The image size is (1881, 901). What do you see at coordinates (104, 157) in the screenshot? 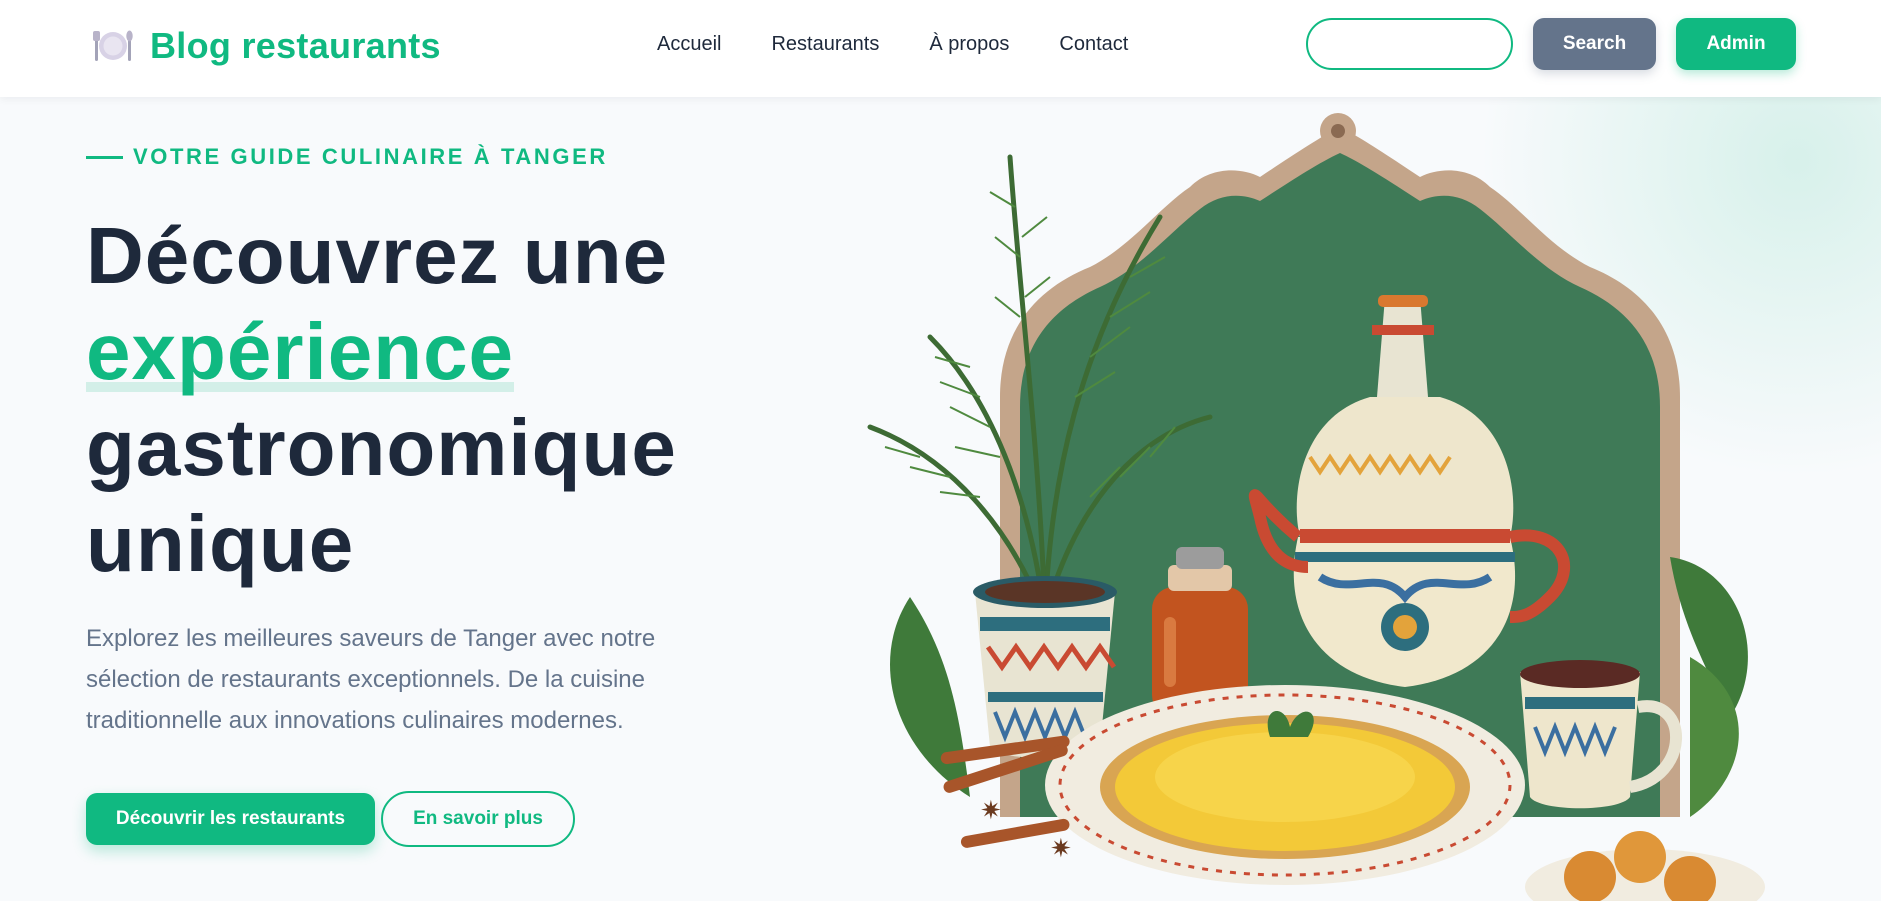
I see `eyebrow-line` at bounding box center [104, 157].